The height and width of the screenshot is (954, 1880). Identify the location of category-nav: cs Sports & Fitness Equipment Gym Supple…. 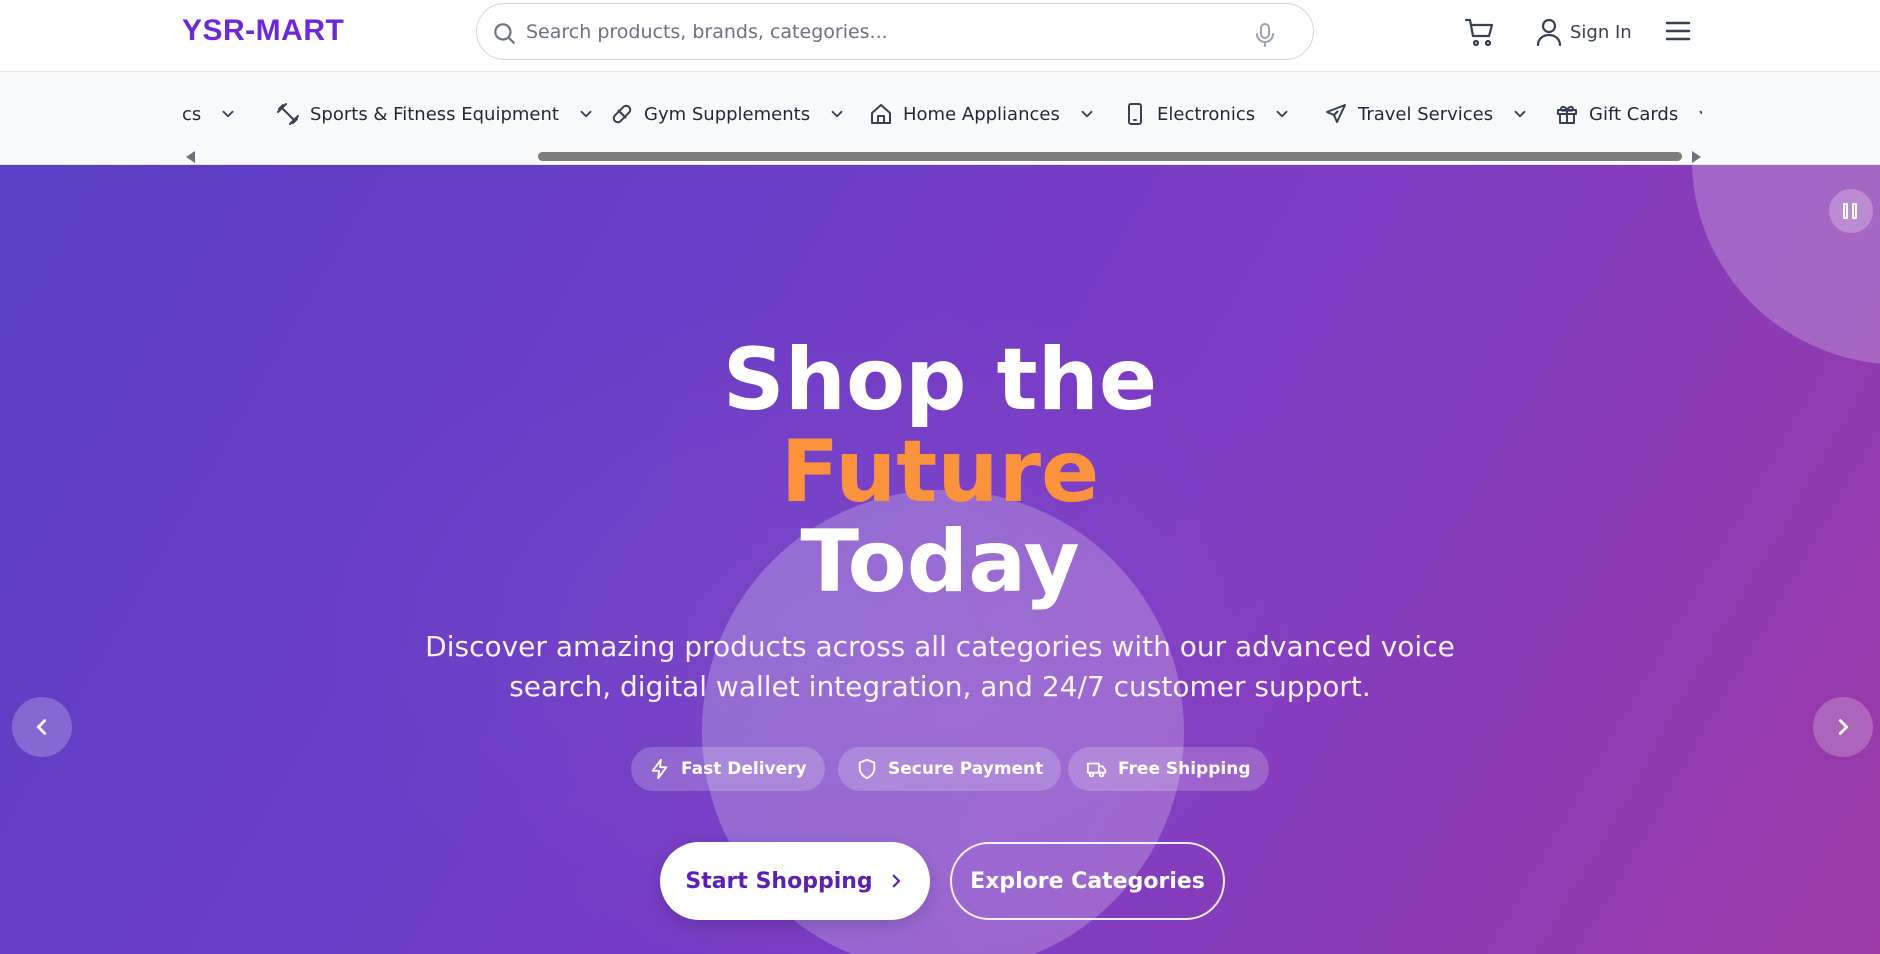
(940, 118).